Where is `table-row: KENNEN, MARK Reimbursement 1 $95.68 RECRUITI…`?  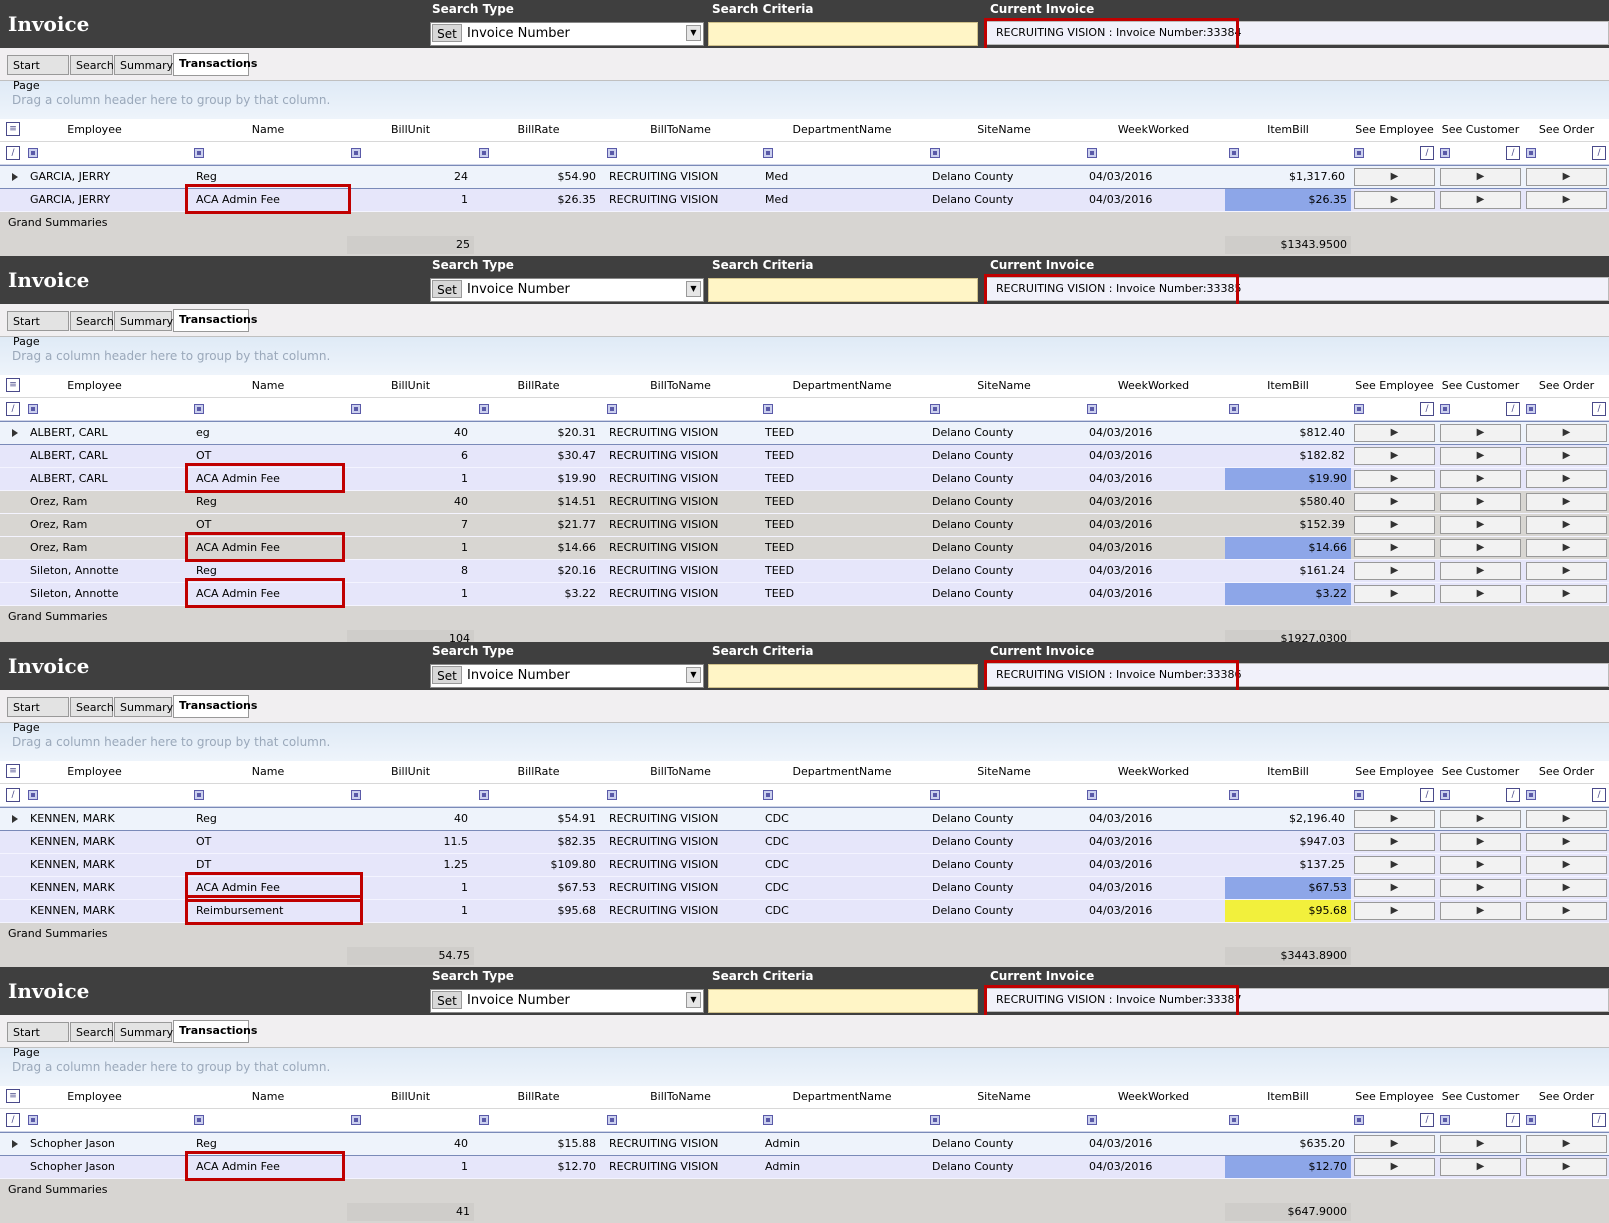
table-row: KENNEN, MARK Reimbursement 1 $95.68 RECRUITI… is located at coordinates (804, 910).